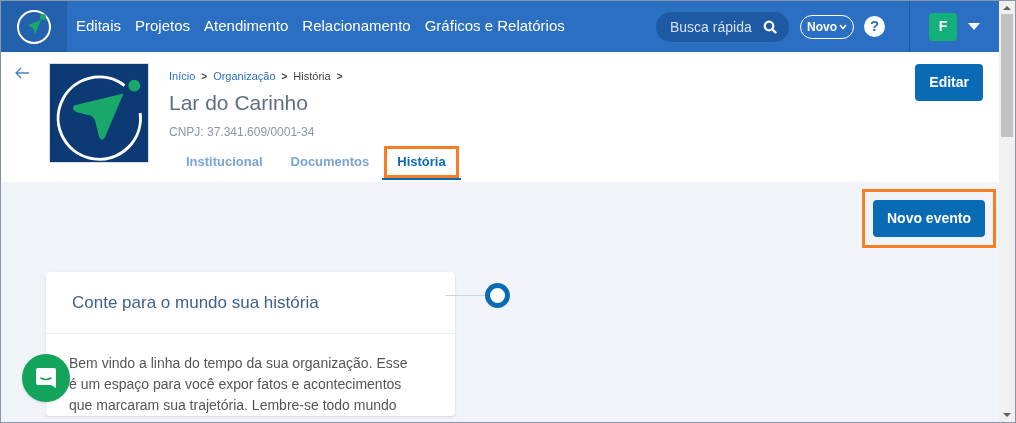 The width and height of the screenshot is (1016, 423). Describe the element at coordinates (874, 26) in the screenshot. I see `help-button: ?` at that location.